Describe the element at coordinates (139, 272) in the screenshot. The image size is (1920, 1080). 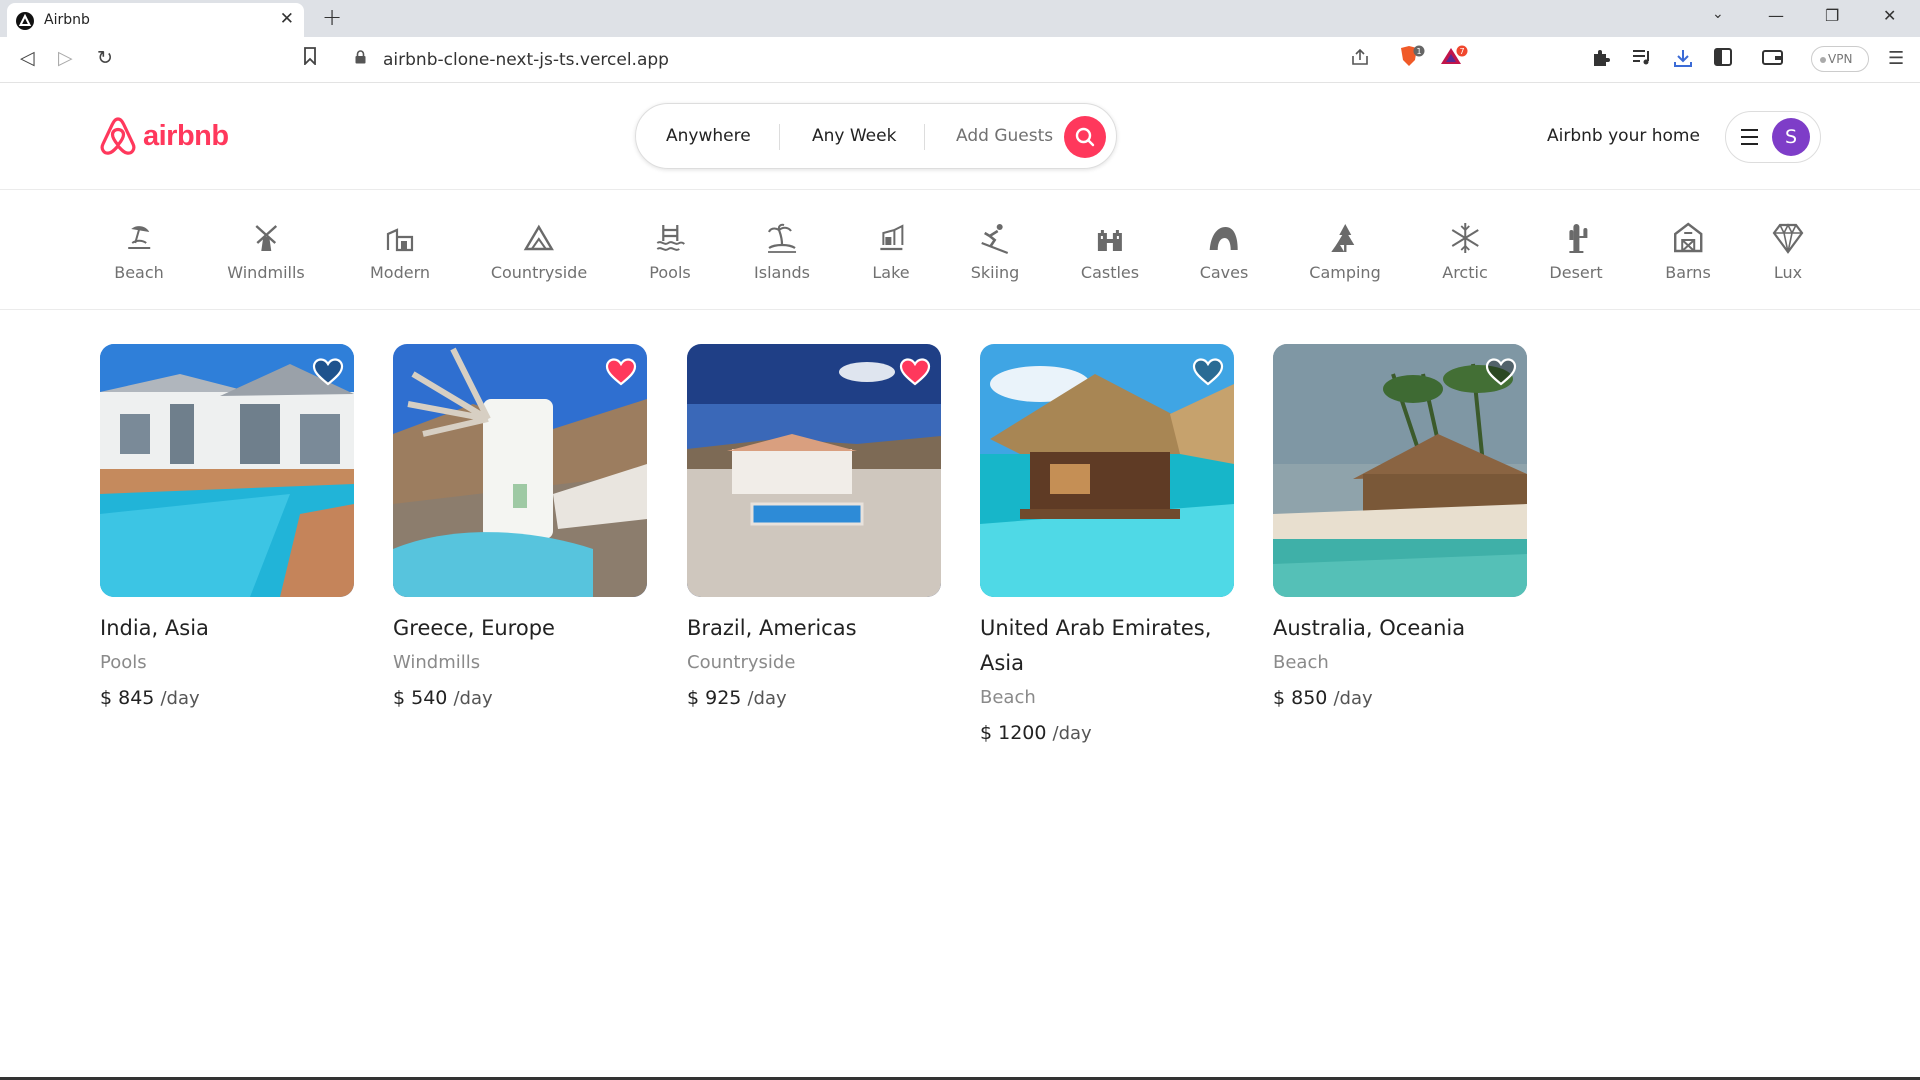
I see `category-label: Beach` at that location.